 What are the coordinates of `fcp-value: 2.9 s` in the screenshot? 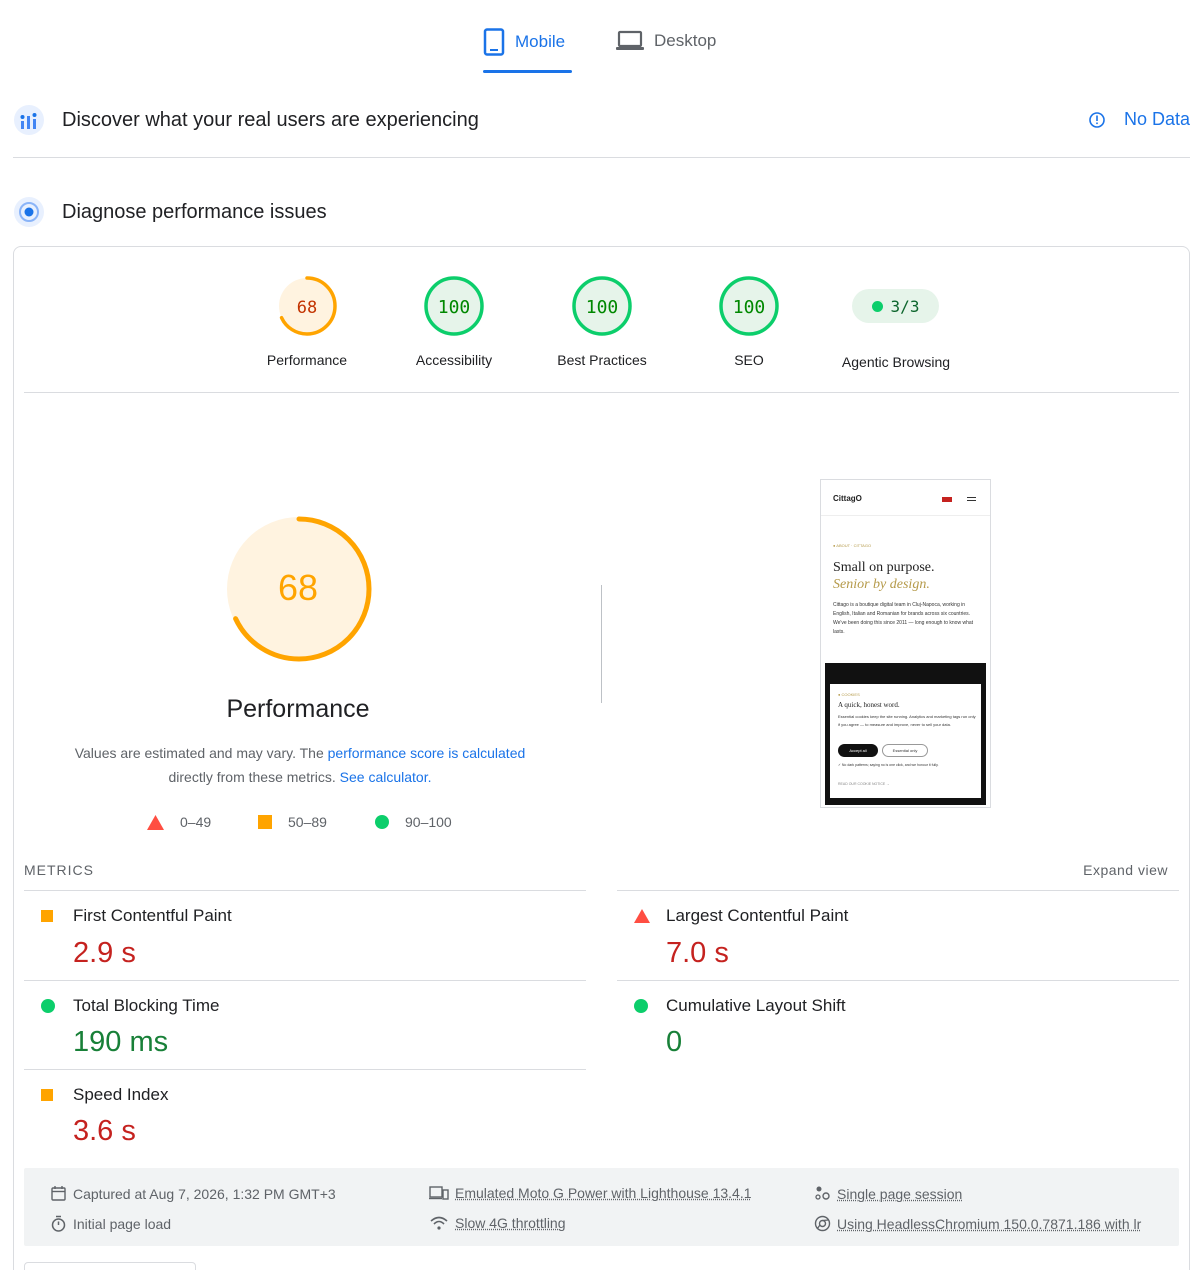 It's located at (104, 953).